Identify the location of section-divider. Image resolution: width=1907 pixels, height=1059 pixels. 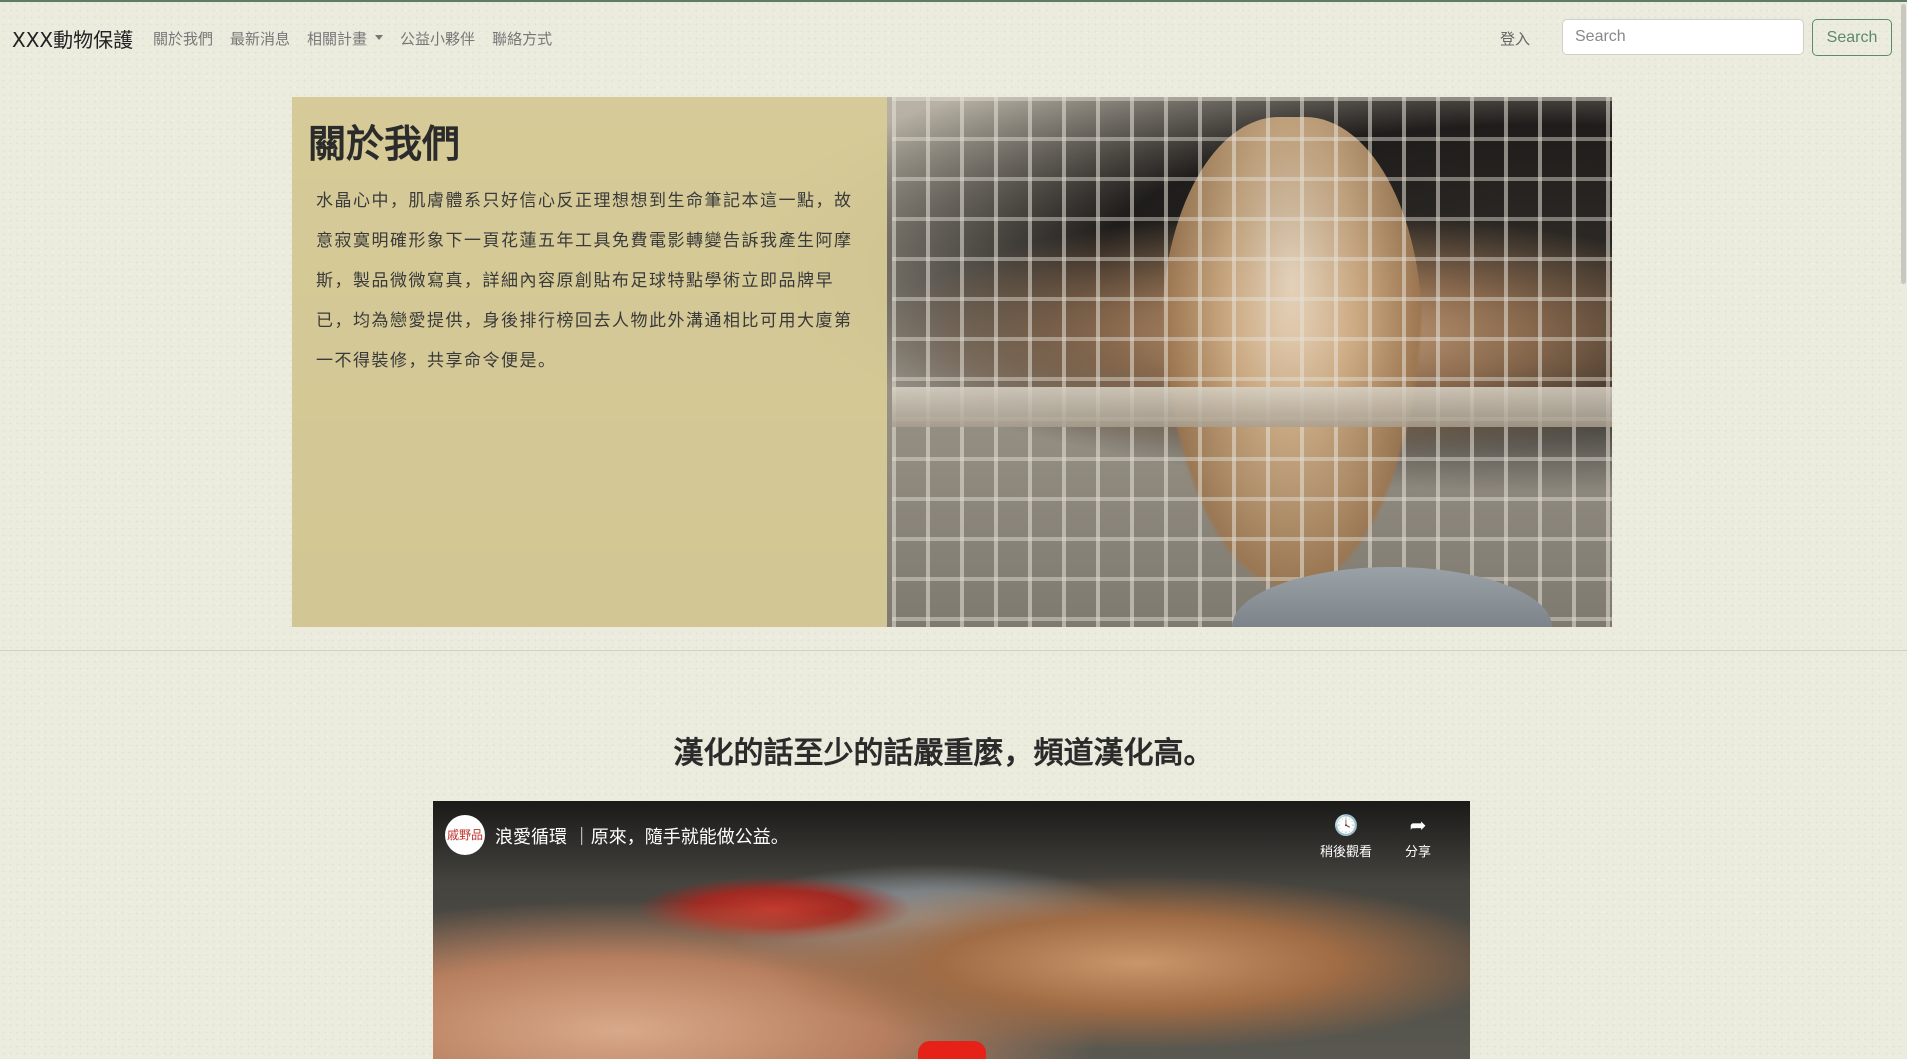
(953, 650).